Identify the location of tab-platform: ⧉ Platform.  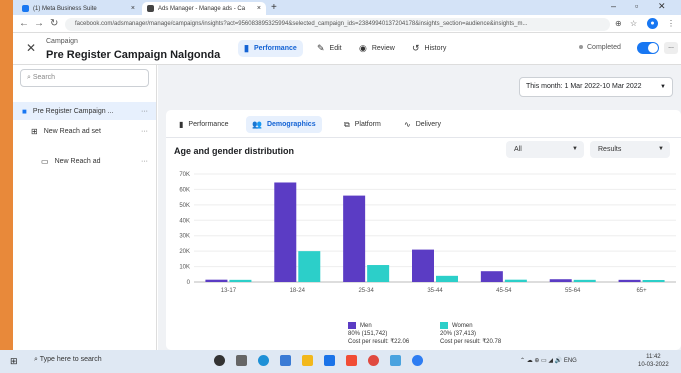
(362, 124).